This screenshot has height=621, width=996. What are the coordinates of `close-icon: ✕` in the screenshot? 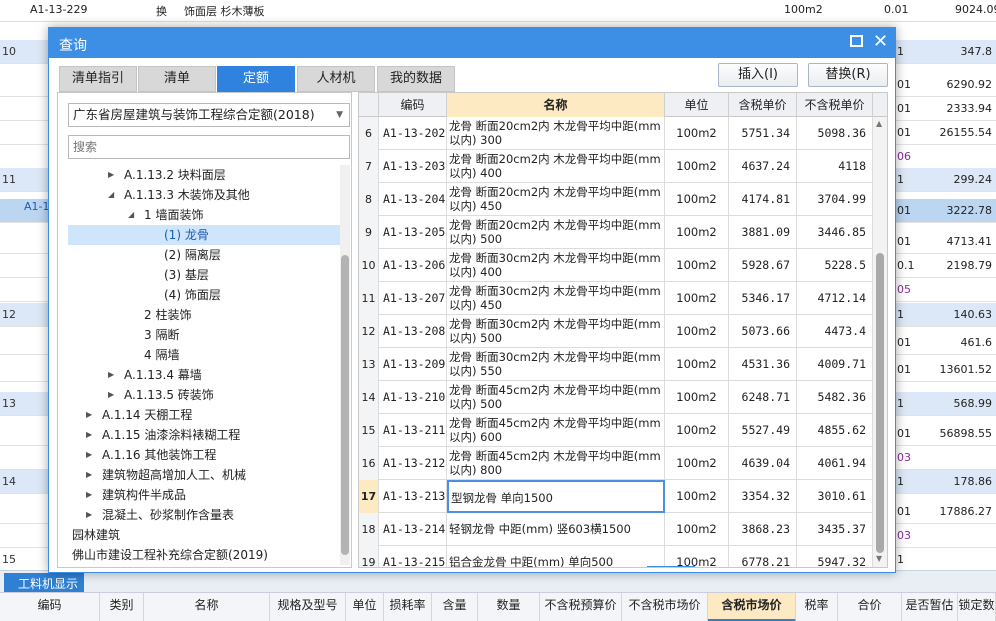 It's located at (880, 41).